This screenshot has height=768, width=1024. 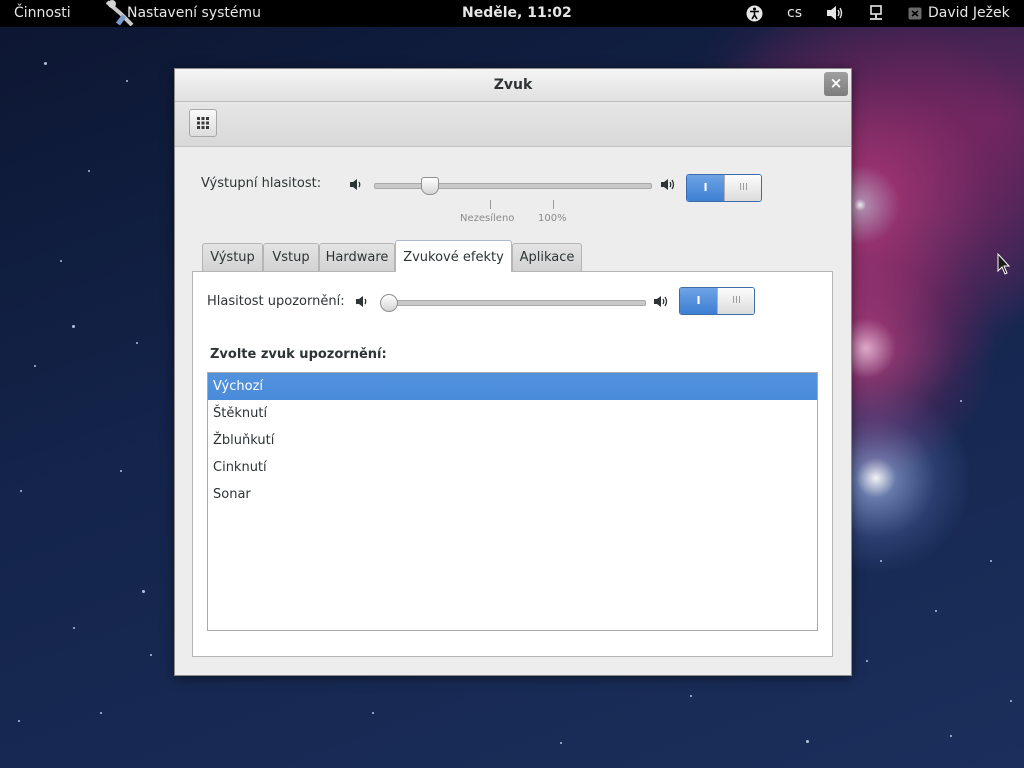 I want to click on choose-alert-sound-heading: Zvolte zvuk upozornění:, so click(x=298, y=354).